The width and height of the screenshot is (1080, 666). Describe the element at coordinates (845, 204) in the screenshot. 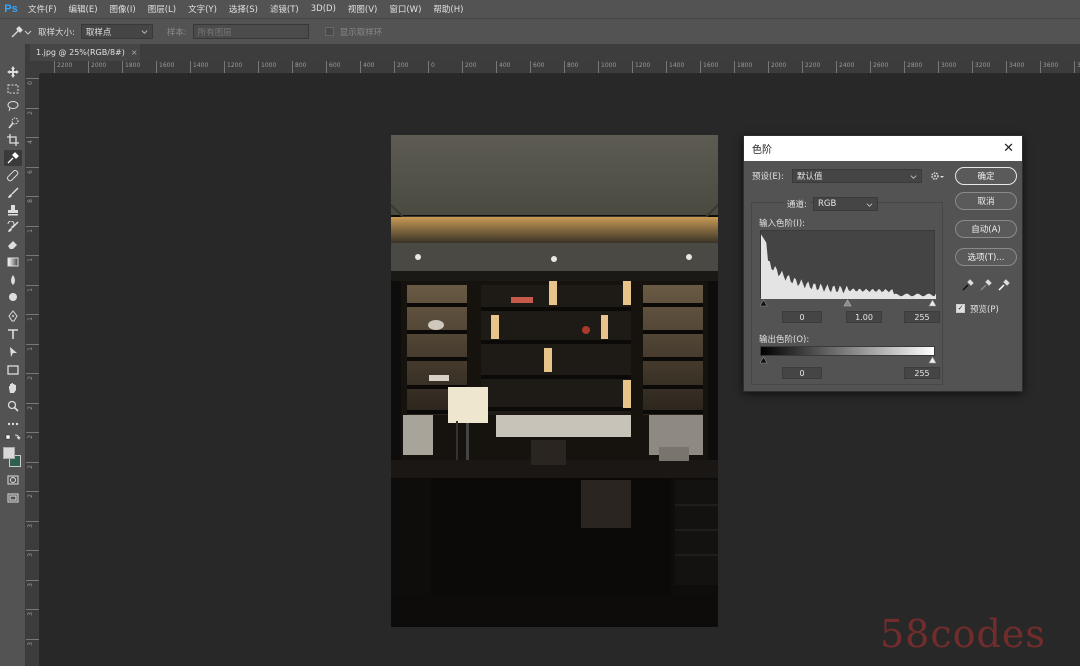

I see `channel-select: RGB` at that location.